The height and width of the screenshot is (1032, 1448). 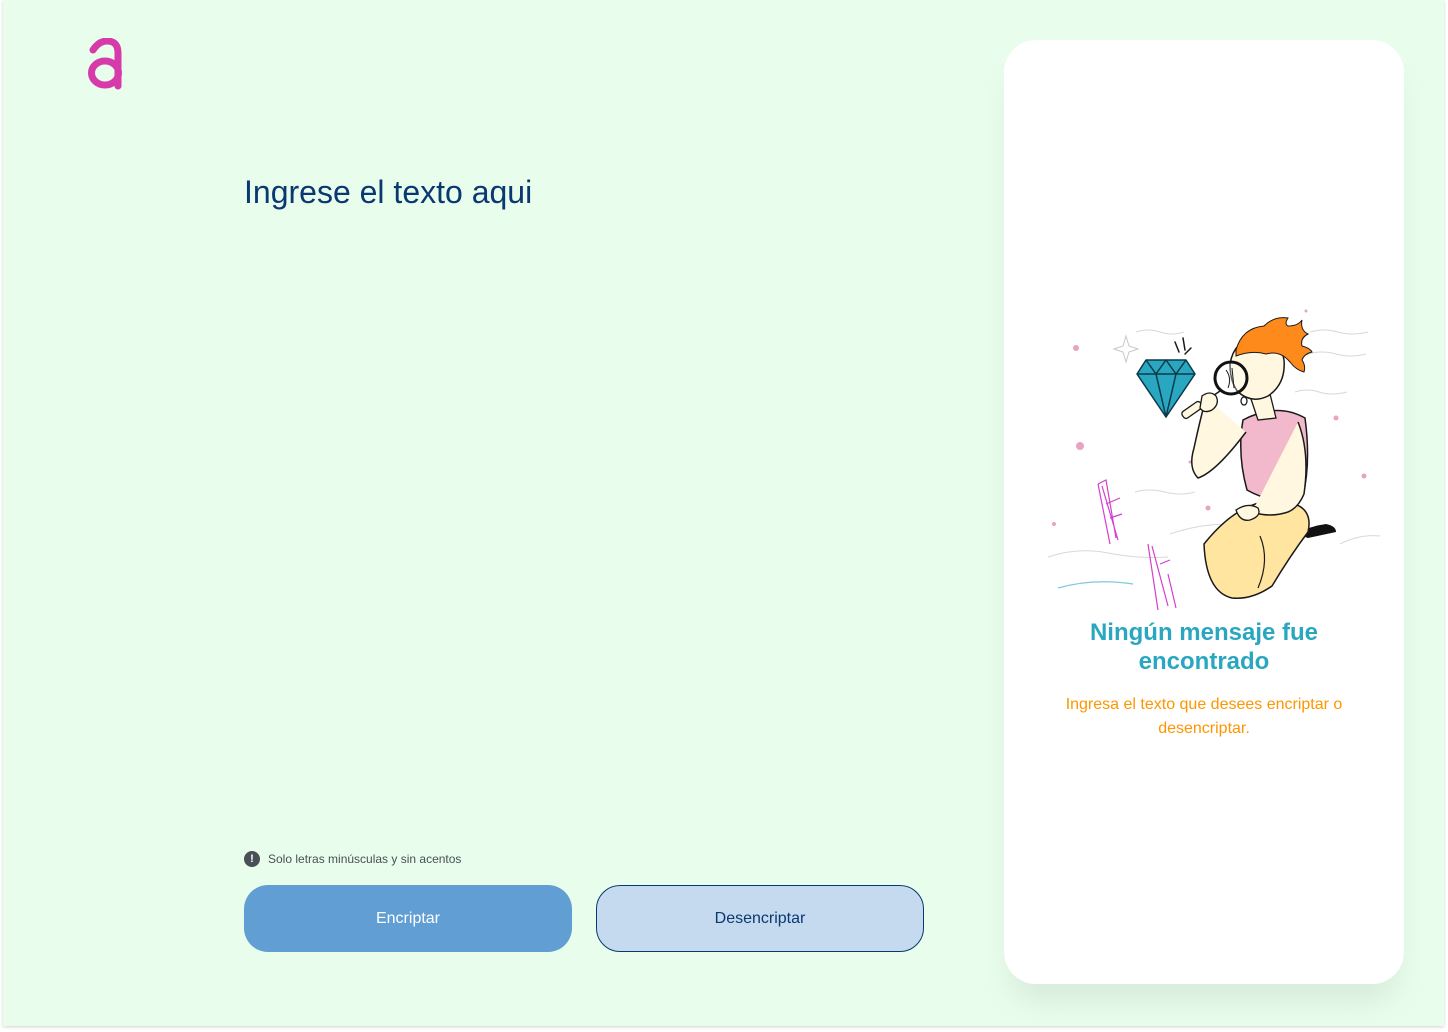 I want to click on exclamation-circle-icon: !, so click(x=252, y=859).